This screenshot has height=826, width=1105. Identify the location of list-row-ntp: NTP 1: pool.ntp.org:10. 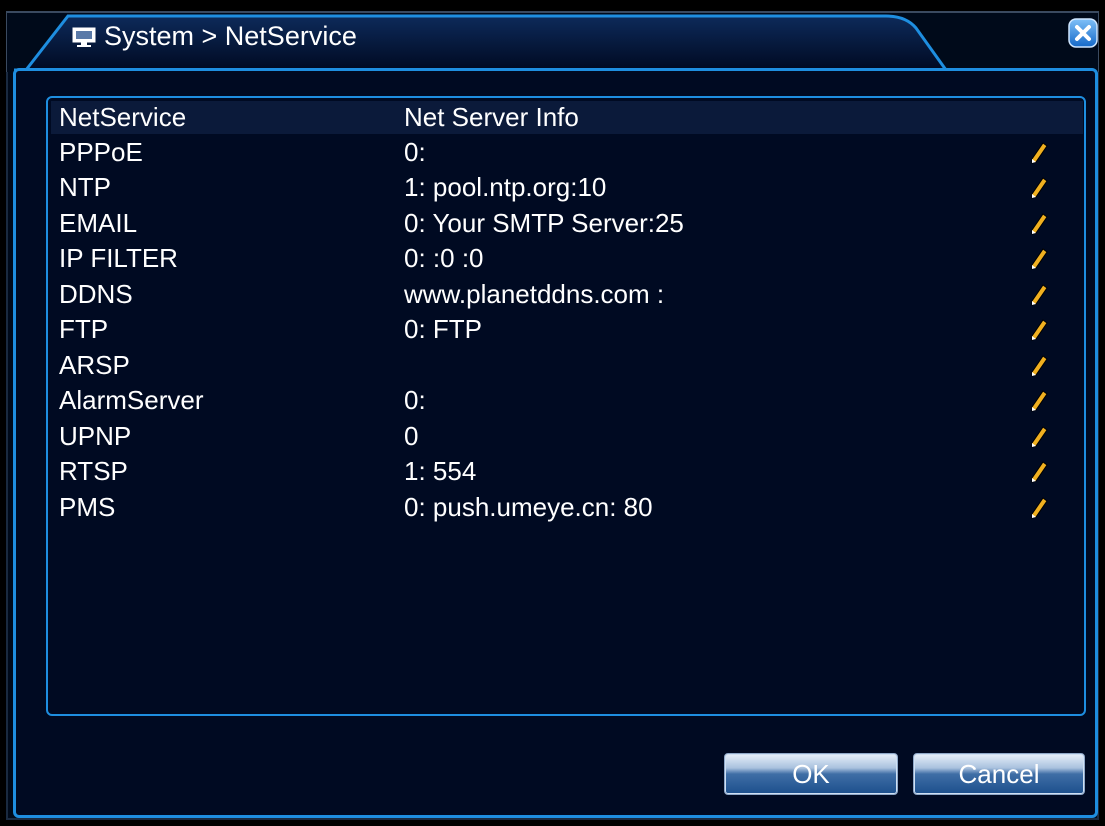
(567, 187).